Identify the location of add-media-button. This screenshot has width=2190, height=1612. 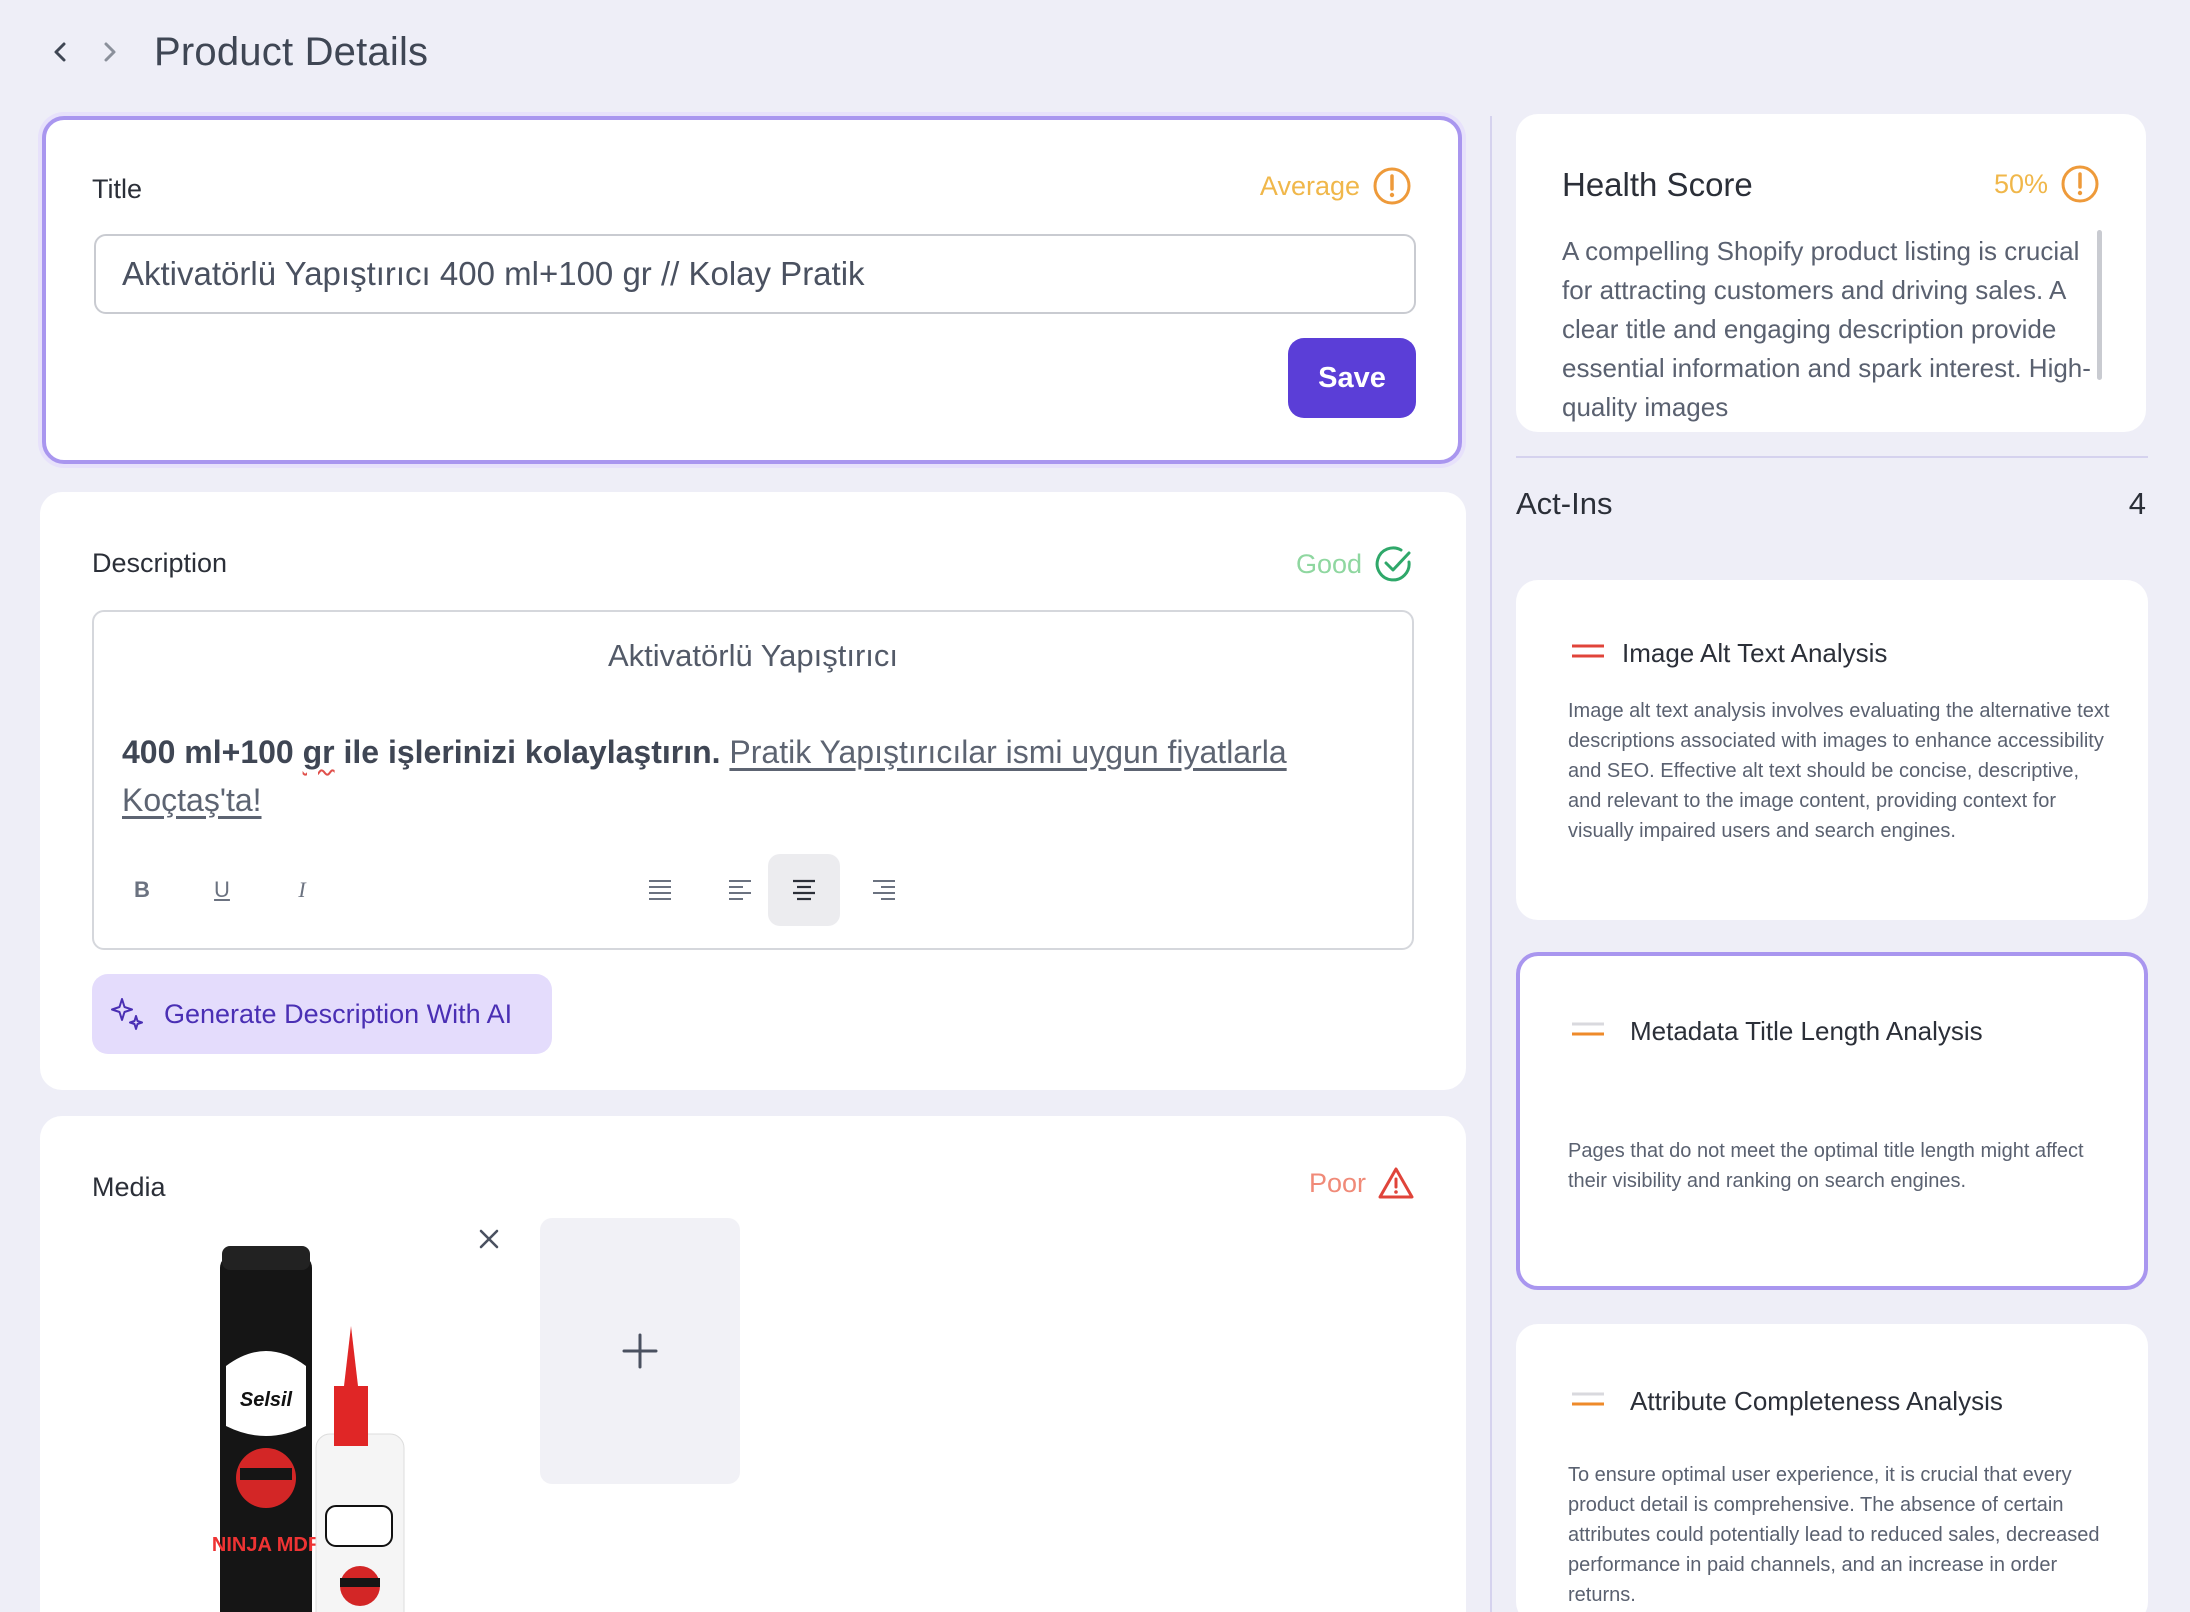
(640, 1351).